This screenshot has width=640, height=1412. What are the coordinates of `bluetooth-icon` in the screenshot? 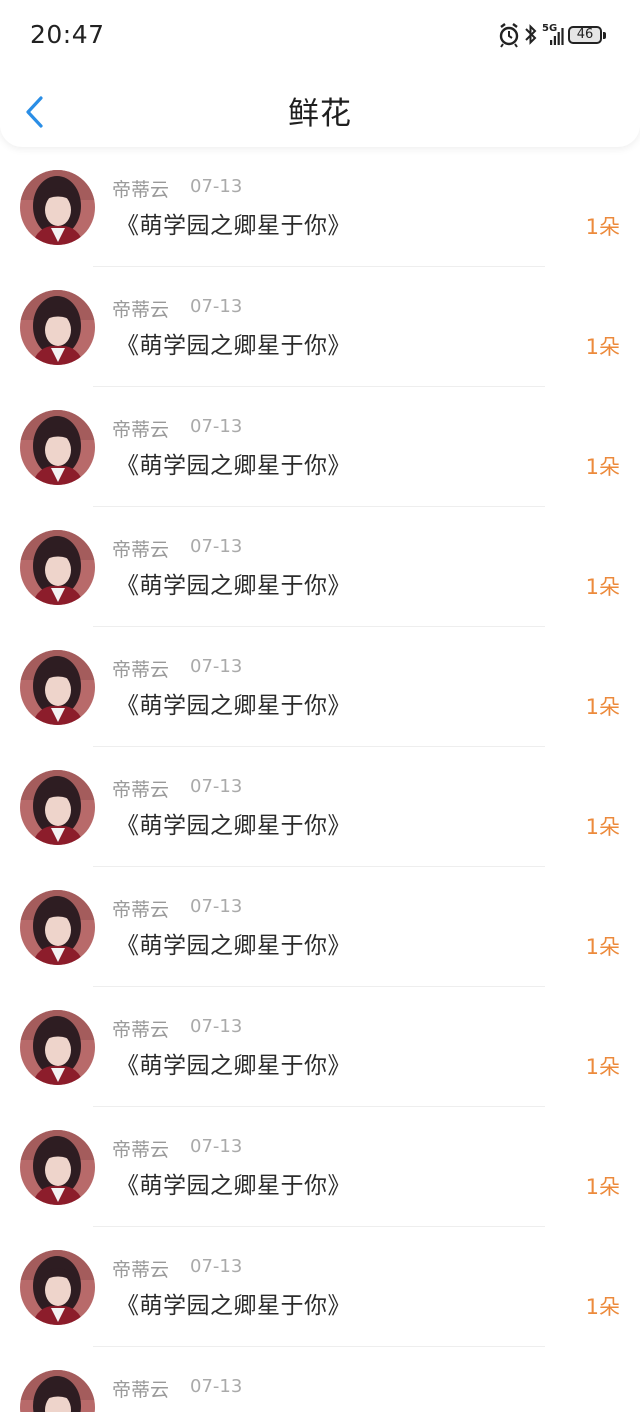 It's located at (531, 34).